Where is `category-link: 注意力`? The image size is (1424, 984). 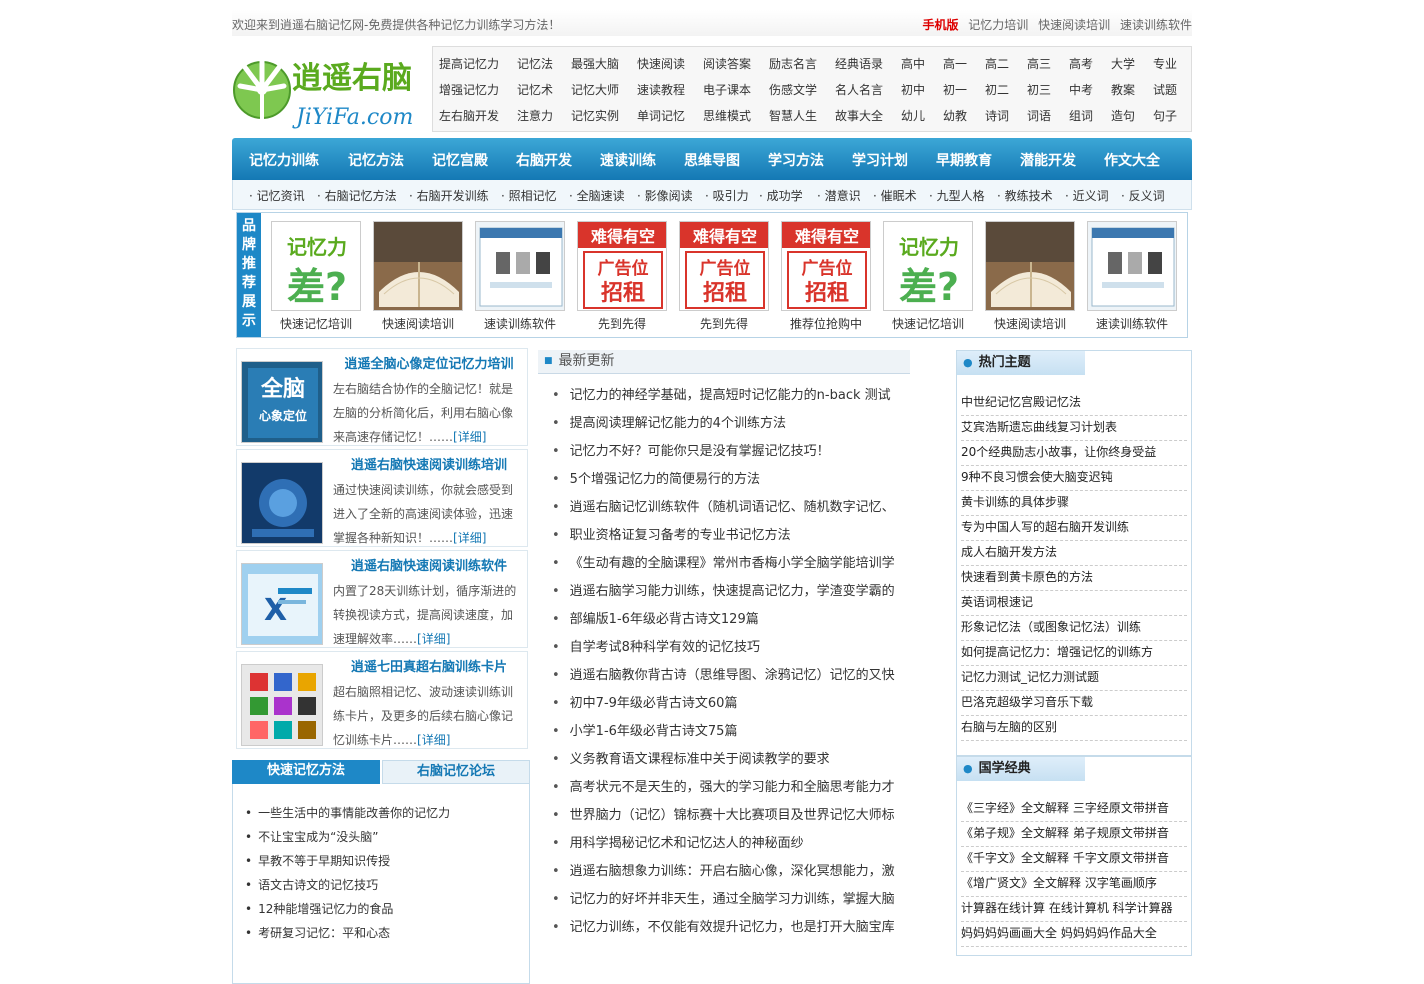 category-link: 注意力 is located at coordinates (535, 115).